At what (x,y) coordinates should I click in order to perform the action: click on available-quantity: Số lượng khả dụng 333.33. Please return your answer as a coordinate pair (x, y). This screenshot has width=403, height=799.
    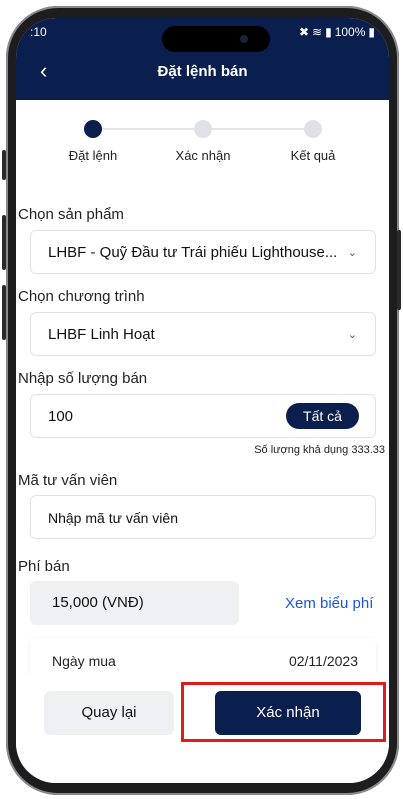
    Looking at the image, I should click on (319, 450).